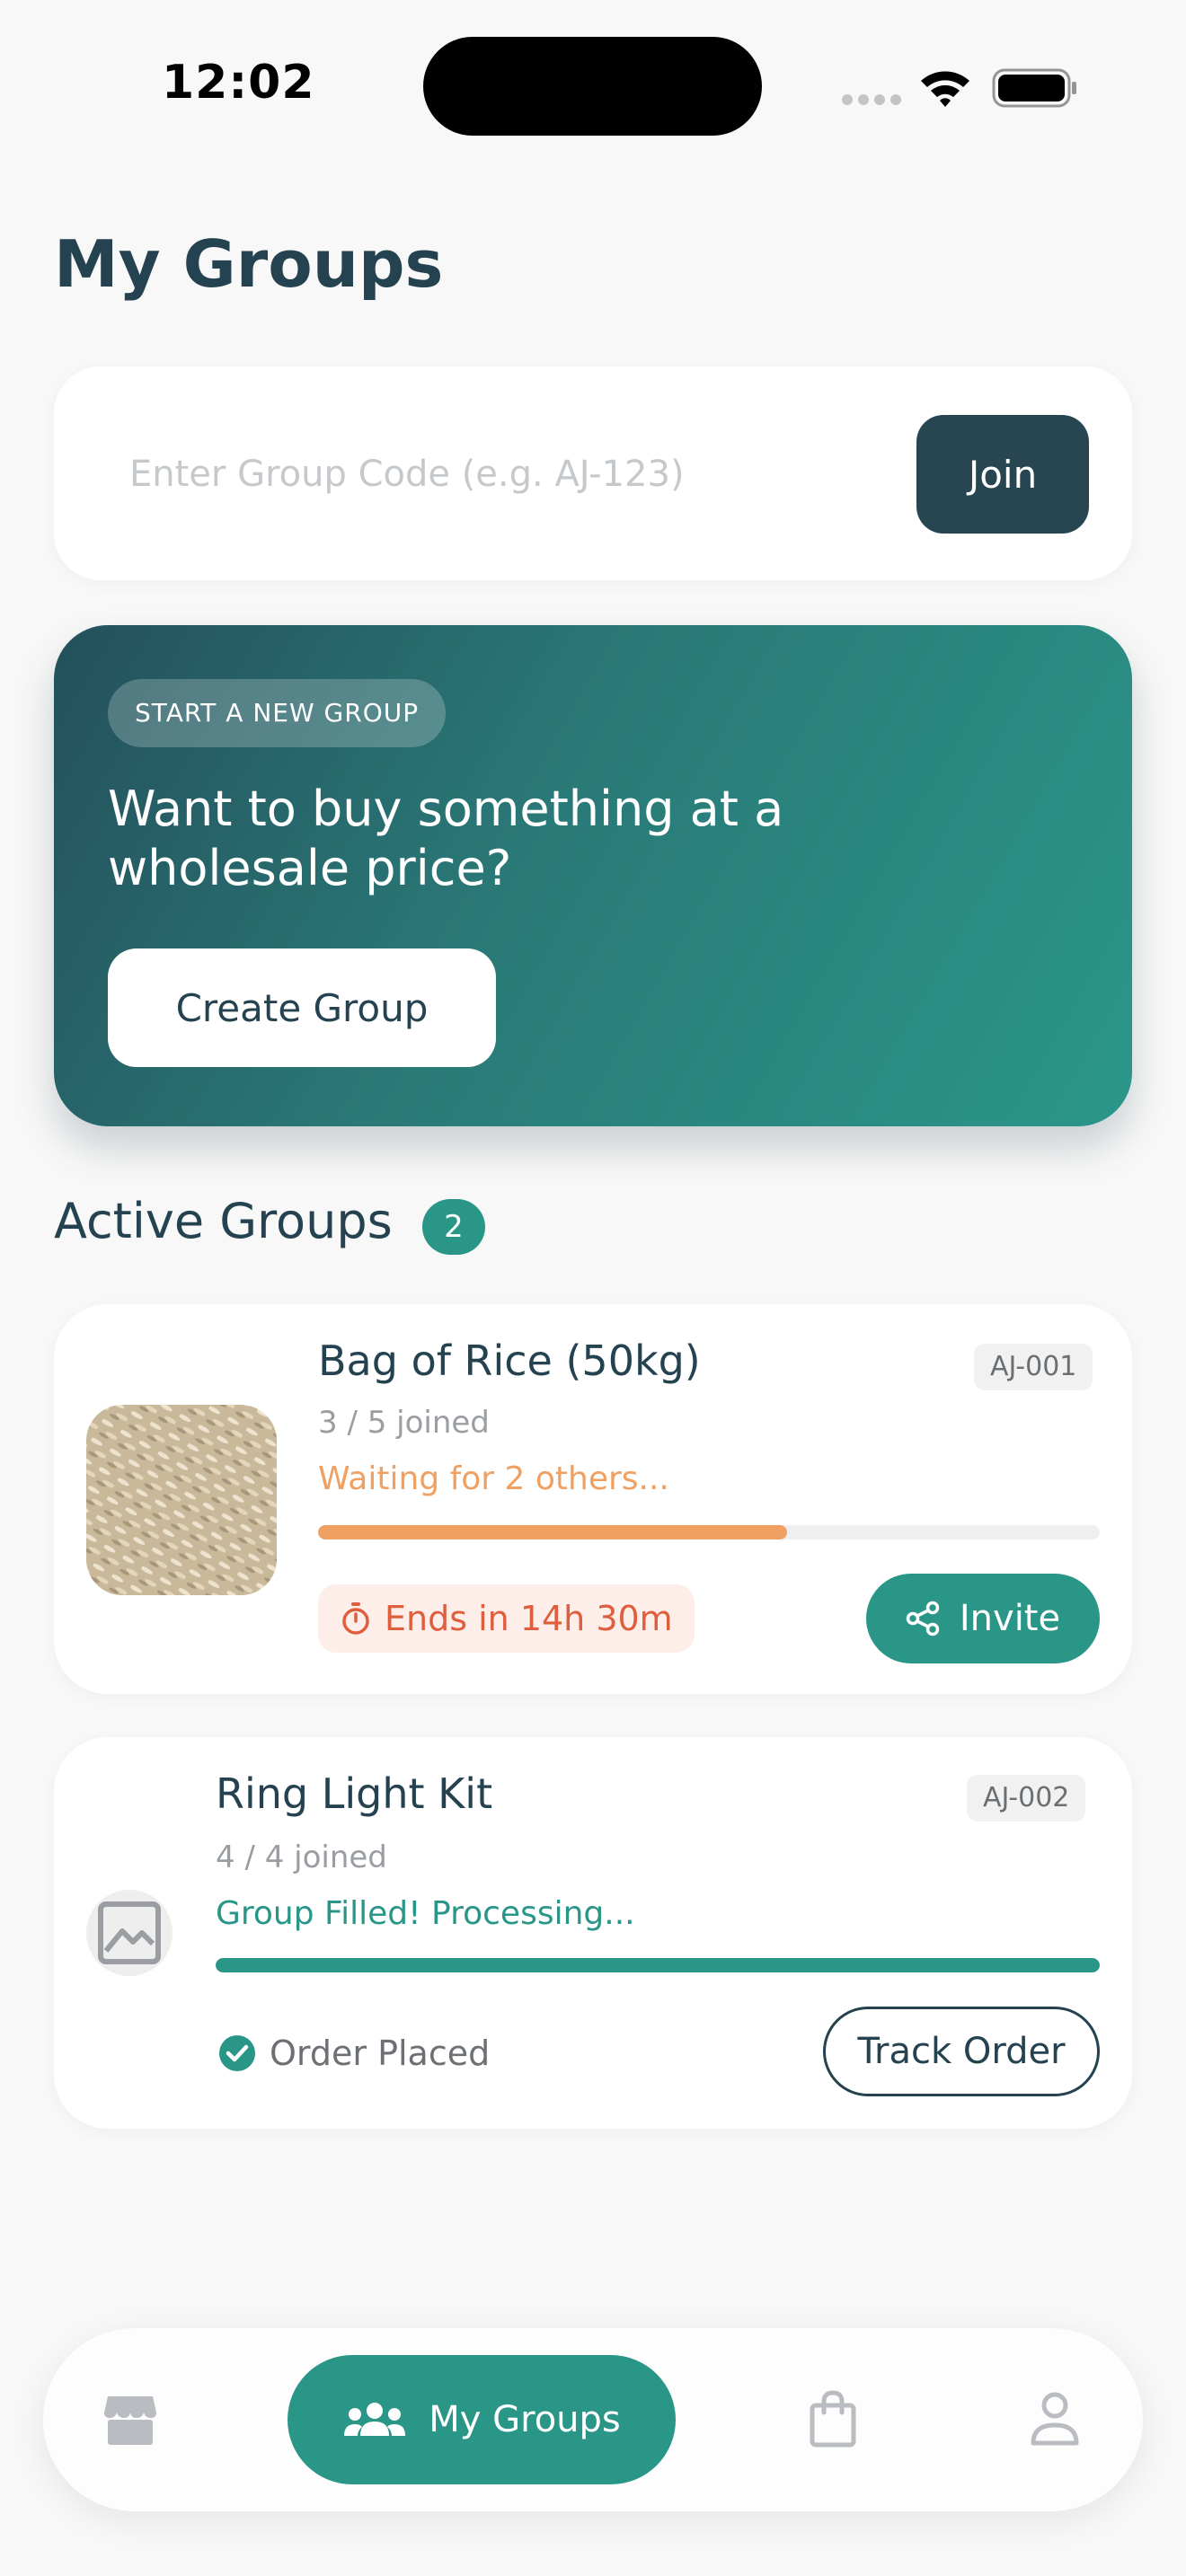  I want to click on invite-label: Invite, so click(1010, 1618).